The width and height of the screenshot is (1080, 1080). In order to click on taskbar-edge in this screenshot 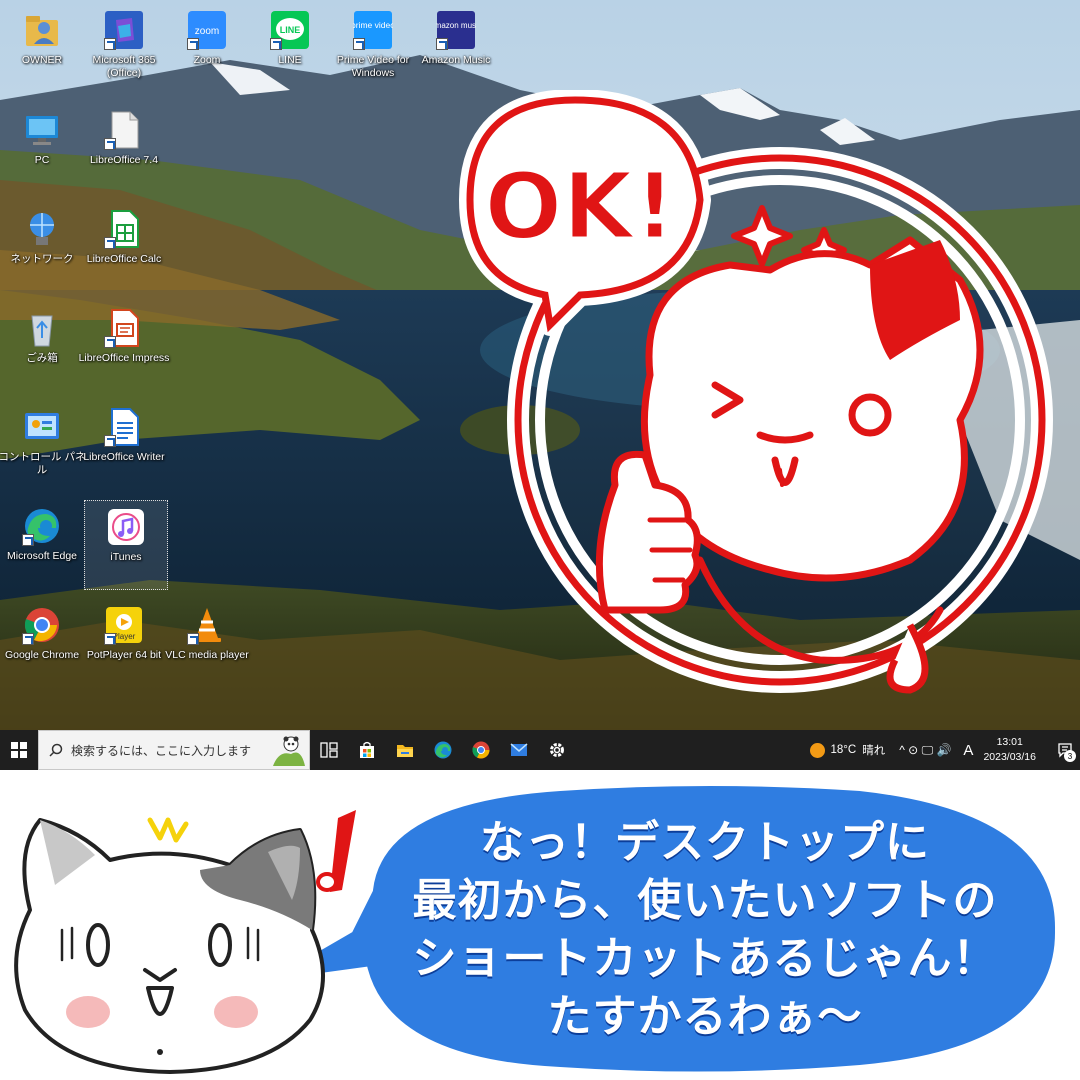, I will do `click(443, 750)`.